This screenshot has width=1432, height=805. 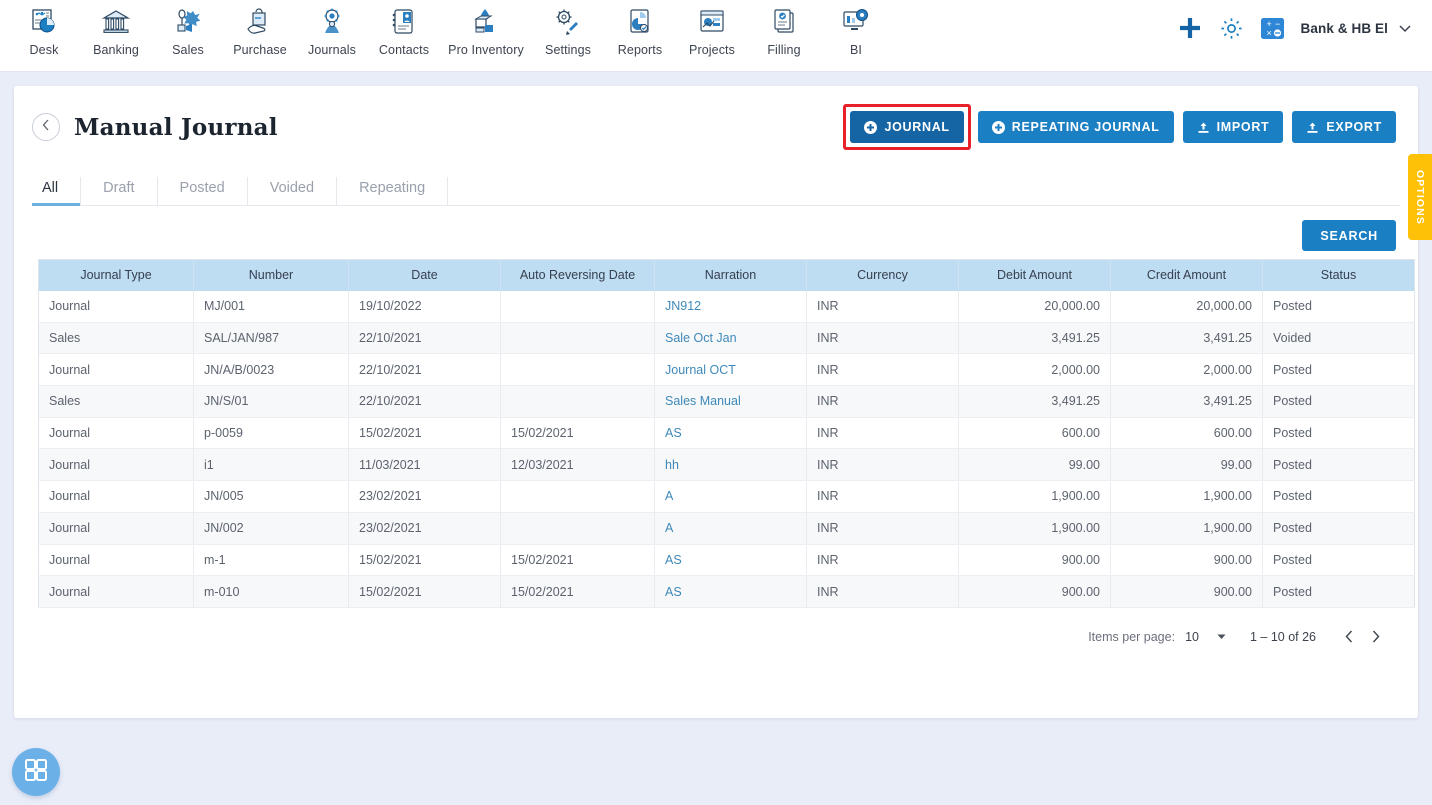 I want to click on cell-narration: Journal OCT, so click(x=730, y=370).